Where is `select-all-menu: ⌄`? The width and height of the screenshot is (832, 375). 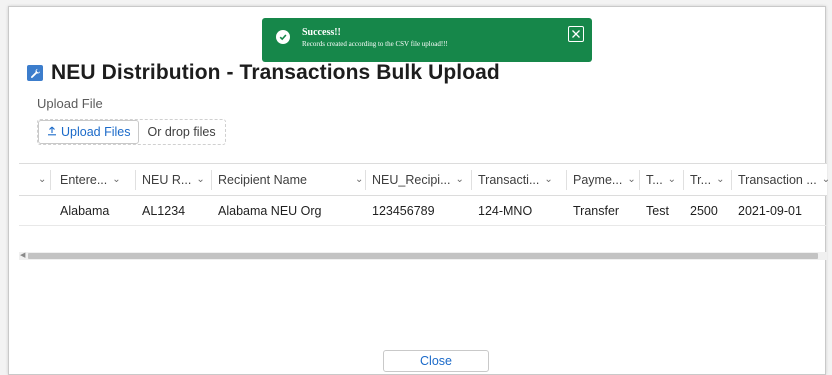 select-all-menu: ⌄ is located at coordinates (39, 179).